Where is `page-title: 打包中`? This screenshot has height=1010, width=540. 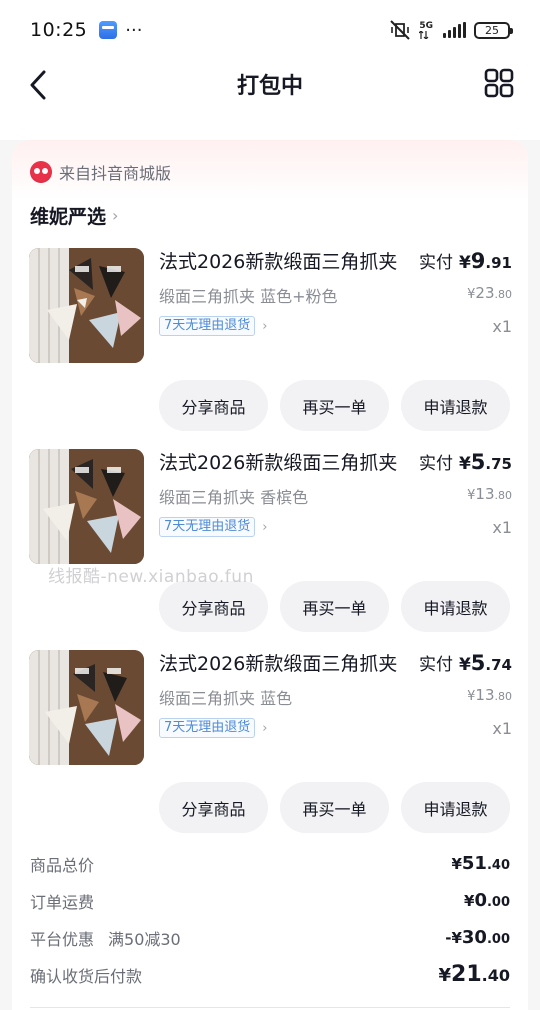 page-title: 打包中 is located at coordinates (269, 86).